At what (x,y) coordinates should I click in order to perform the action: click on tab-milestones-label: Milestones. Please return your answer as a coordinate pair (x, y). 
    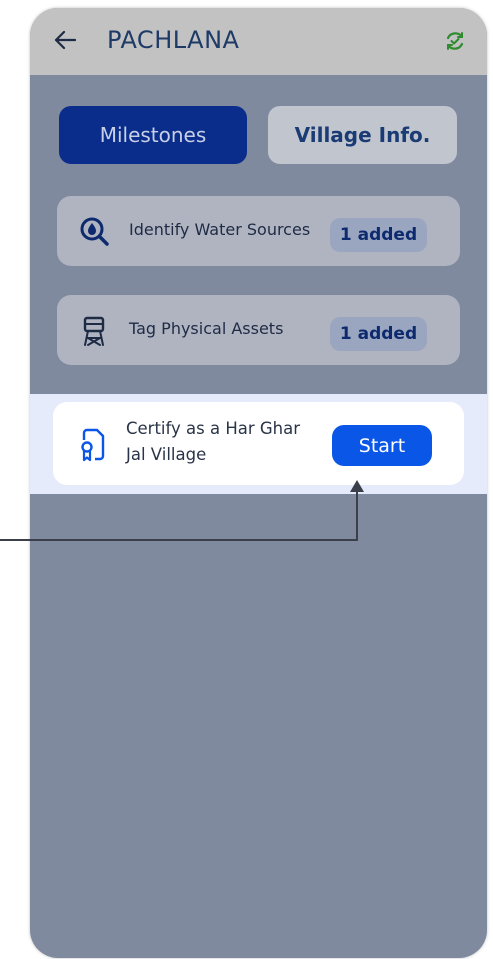
    Looking at the image, I should click on (153, 135).